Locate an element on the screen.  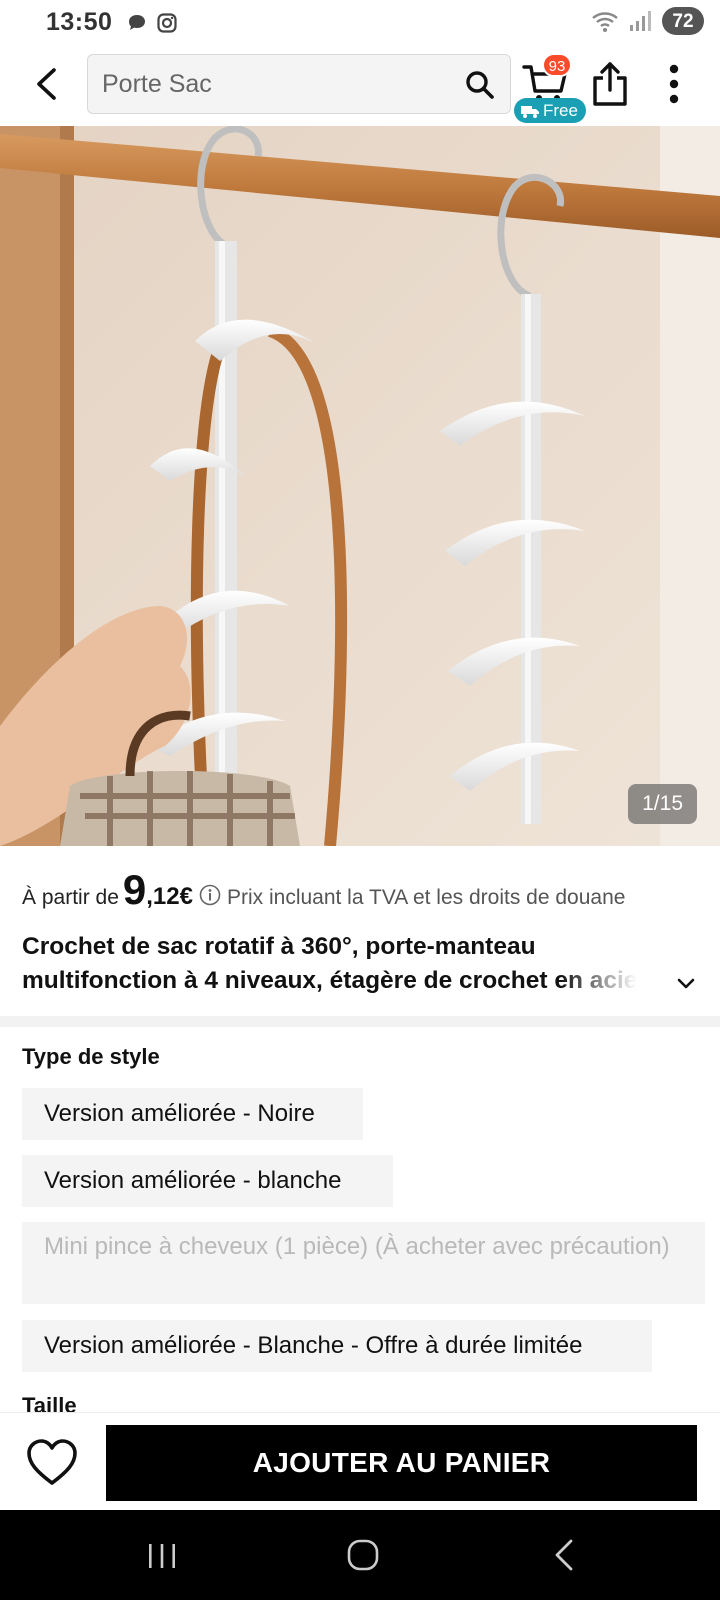
heart-icon is located at coordinates (52, 1462).